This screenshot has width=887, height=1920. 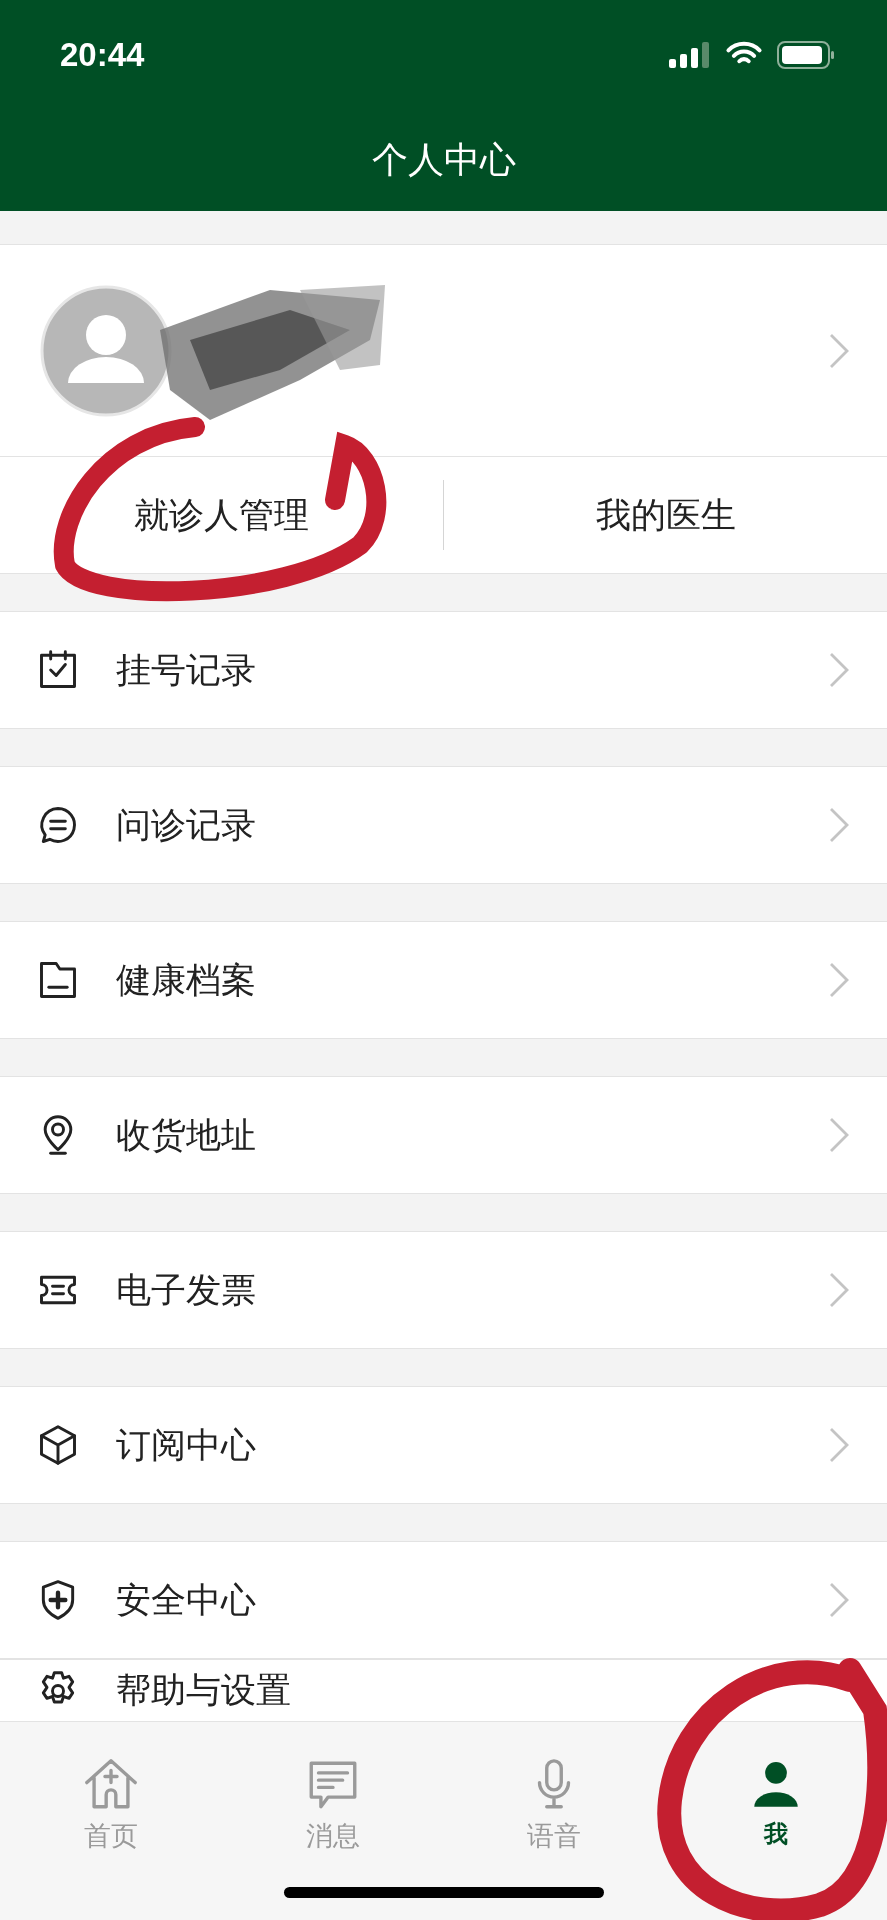 I want to click on menu-row: 收货地址, so click(x=443, y=1135).